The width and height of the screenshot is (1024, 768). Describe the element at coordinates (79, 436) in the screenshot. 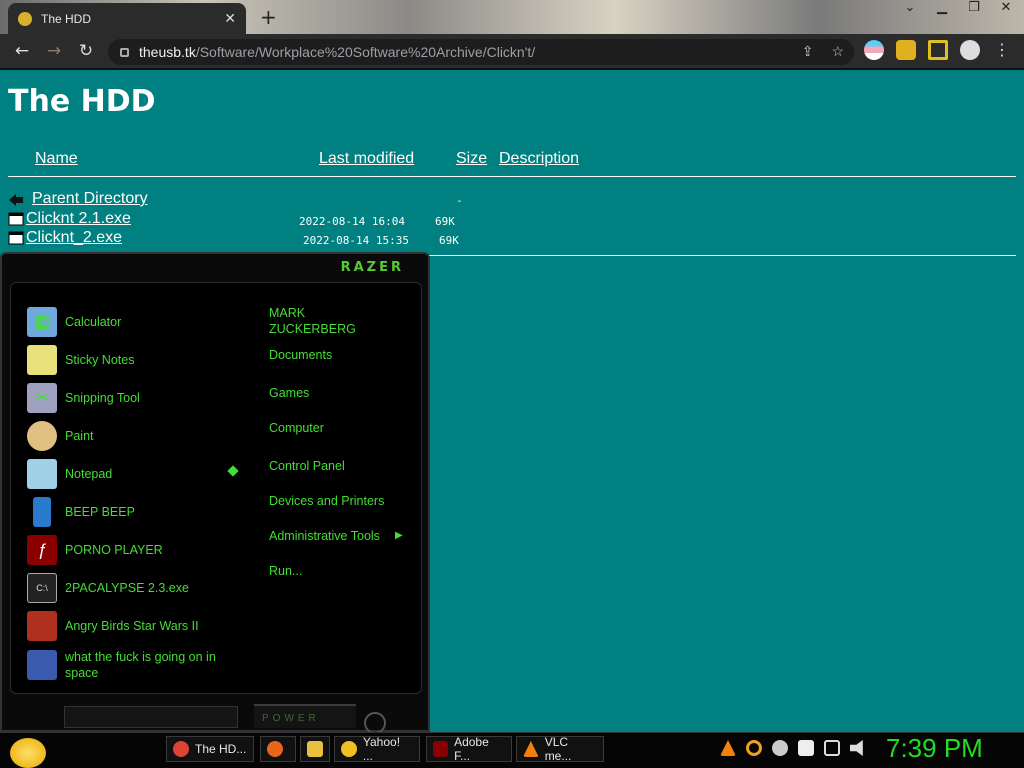

I see `program-label: Paint` at that location.